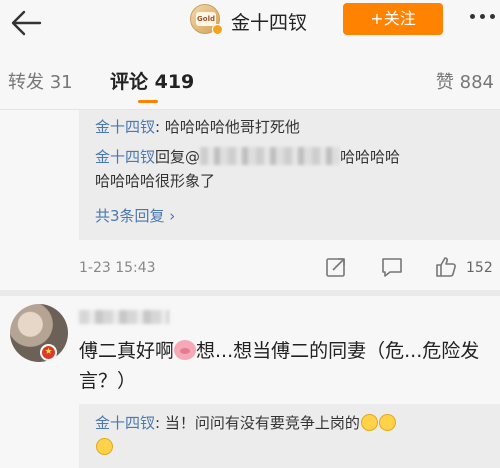 The image size is (500, 468). Describe the element at coordinates (127, 351) in the screenshot. I see `comment-text-part1: 傅二真好啊` at that location.